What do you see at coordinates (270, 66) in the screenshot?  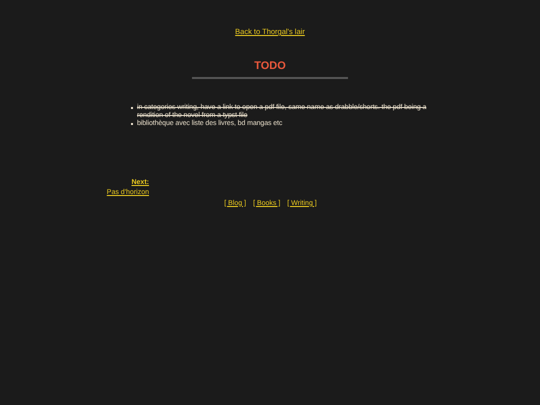 I see `page-title: TODO` at bounding box center [270, 66].